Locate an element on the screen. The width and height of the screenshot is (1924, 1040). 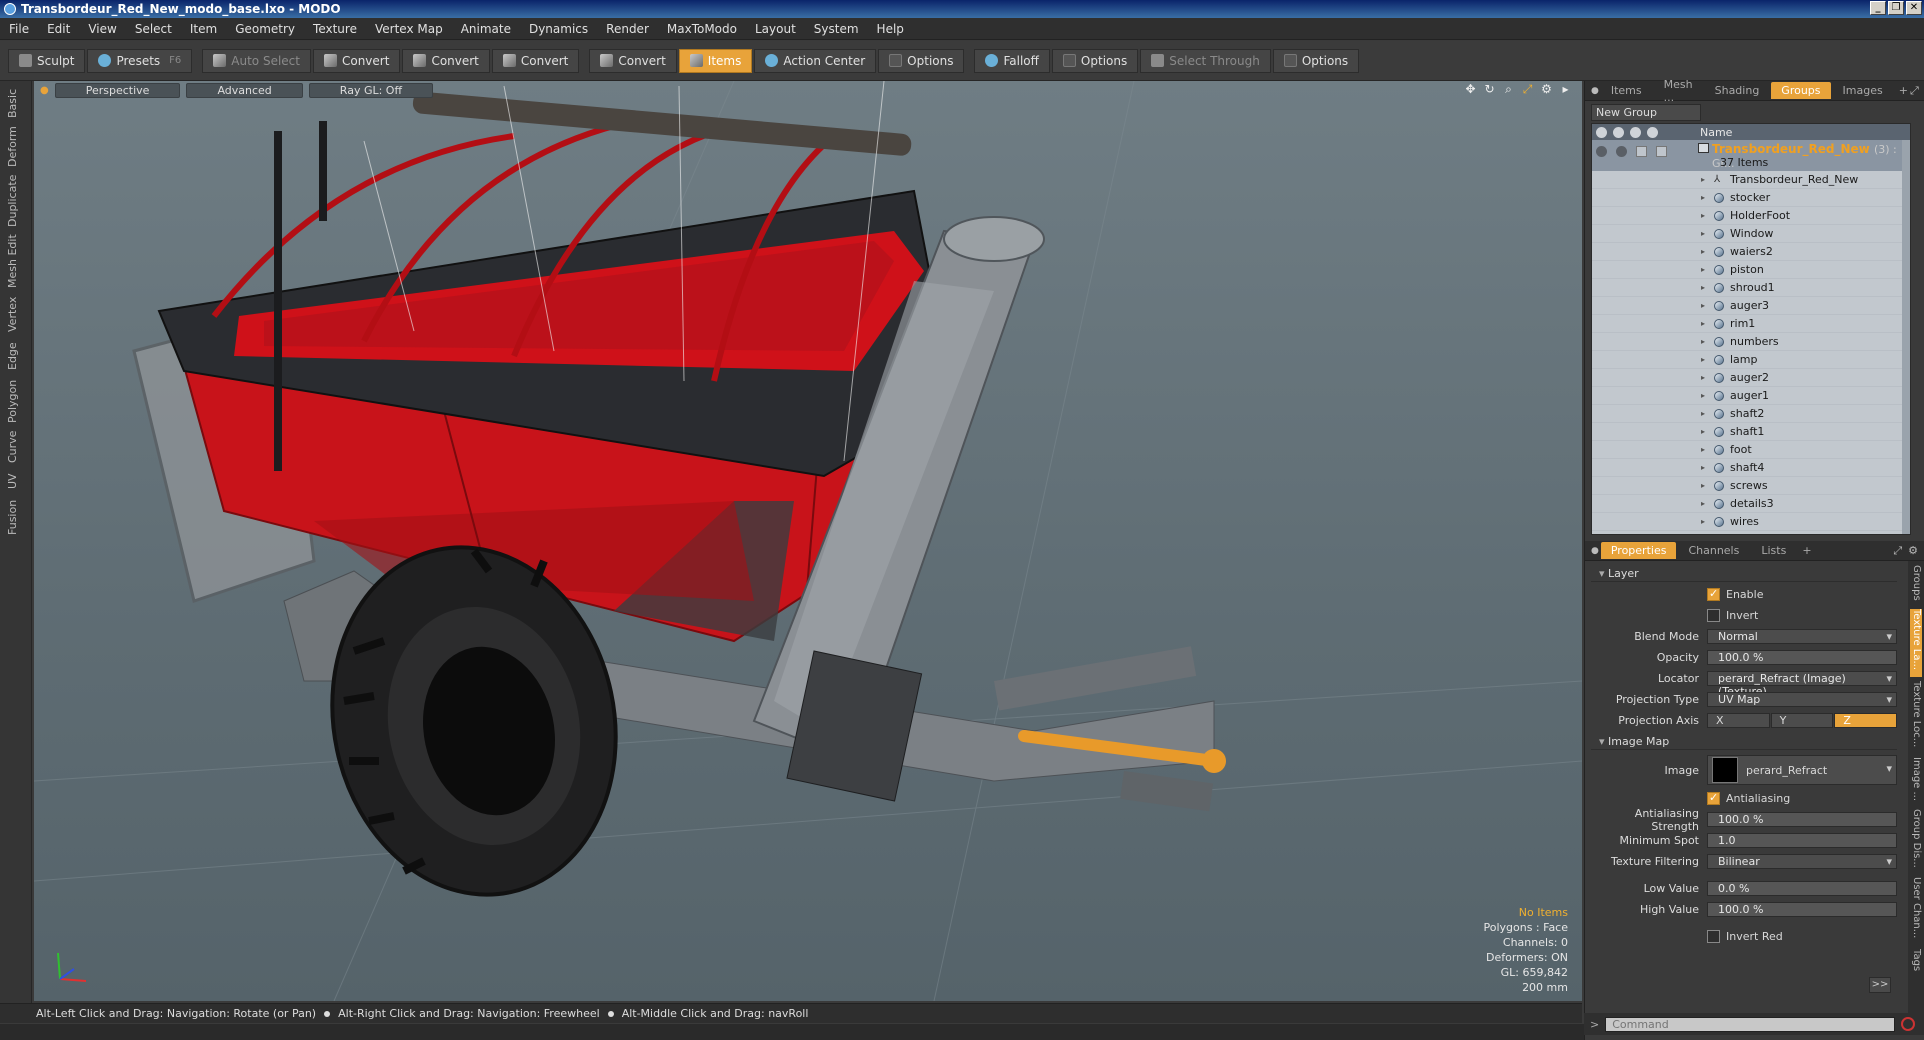
zoom-icon: ⌕ is located at coordinates (1508, 89).